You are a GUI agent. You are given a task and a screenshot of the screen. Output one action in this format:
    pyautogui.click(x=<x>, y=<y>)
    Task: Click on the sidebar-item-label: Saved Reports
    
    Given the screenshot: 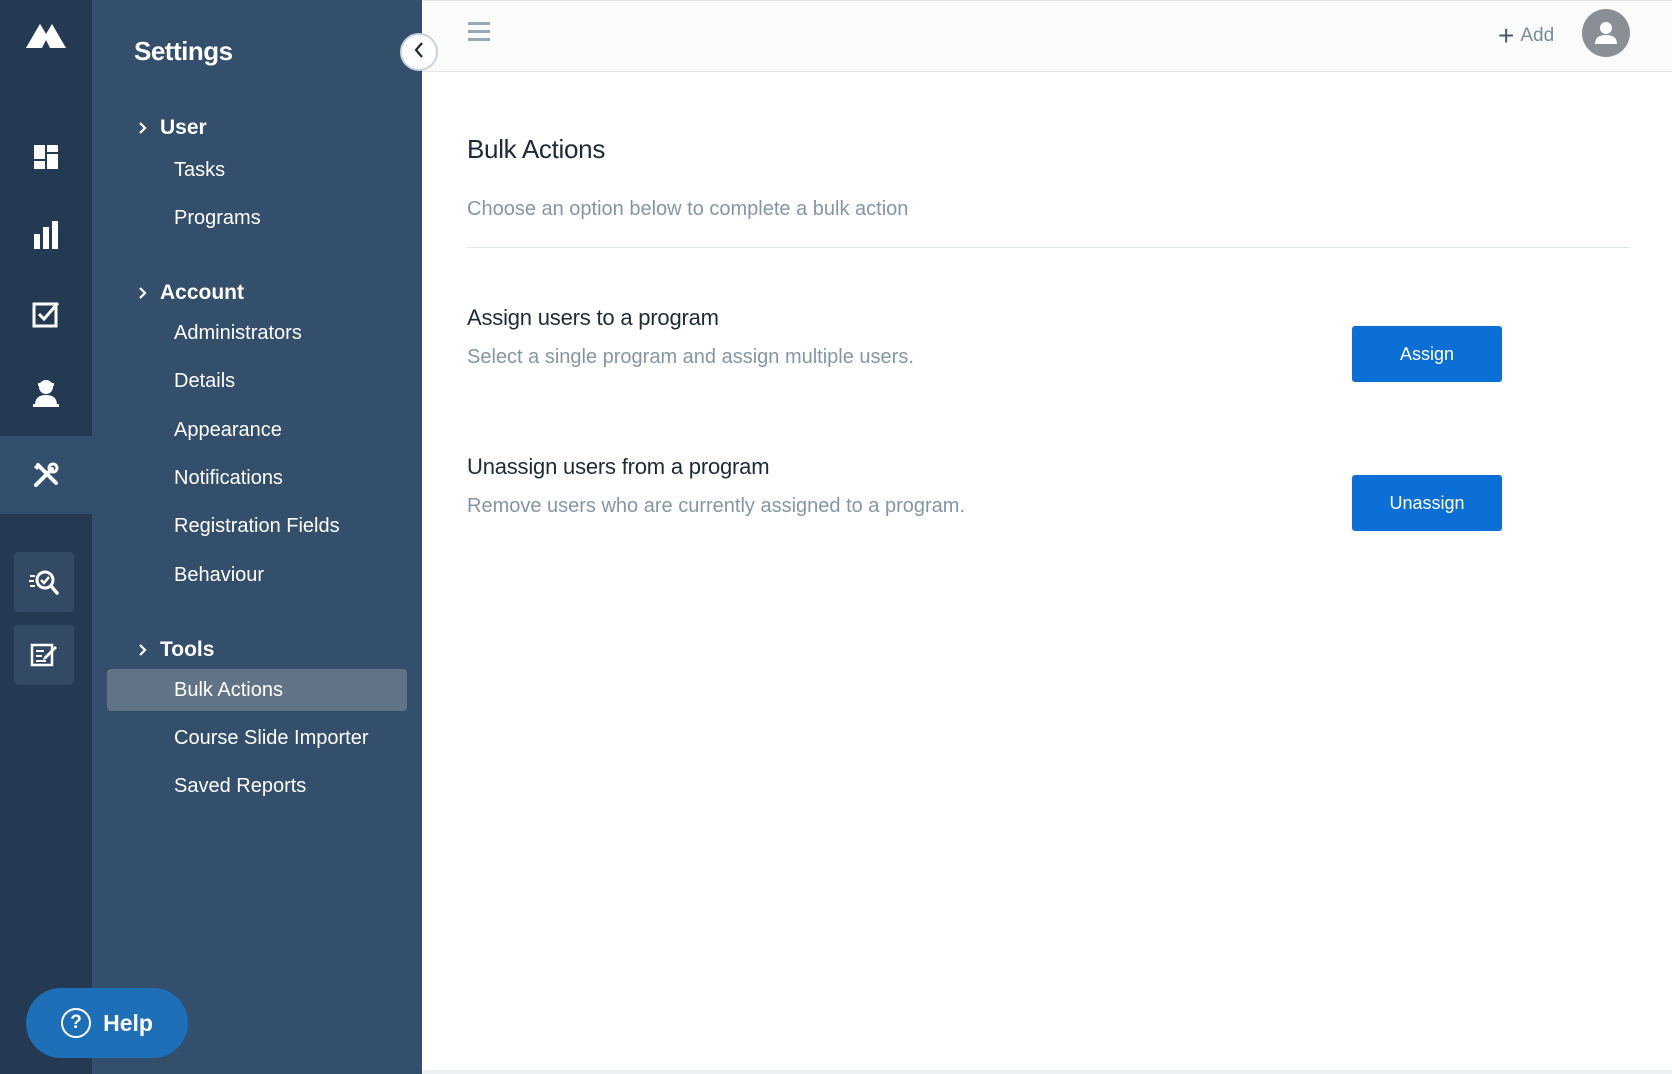 What is the action you would take?
    pyautogui.click(x=240, y=785)
    